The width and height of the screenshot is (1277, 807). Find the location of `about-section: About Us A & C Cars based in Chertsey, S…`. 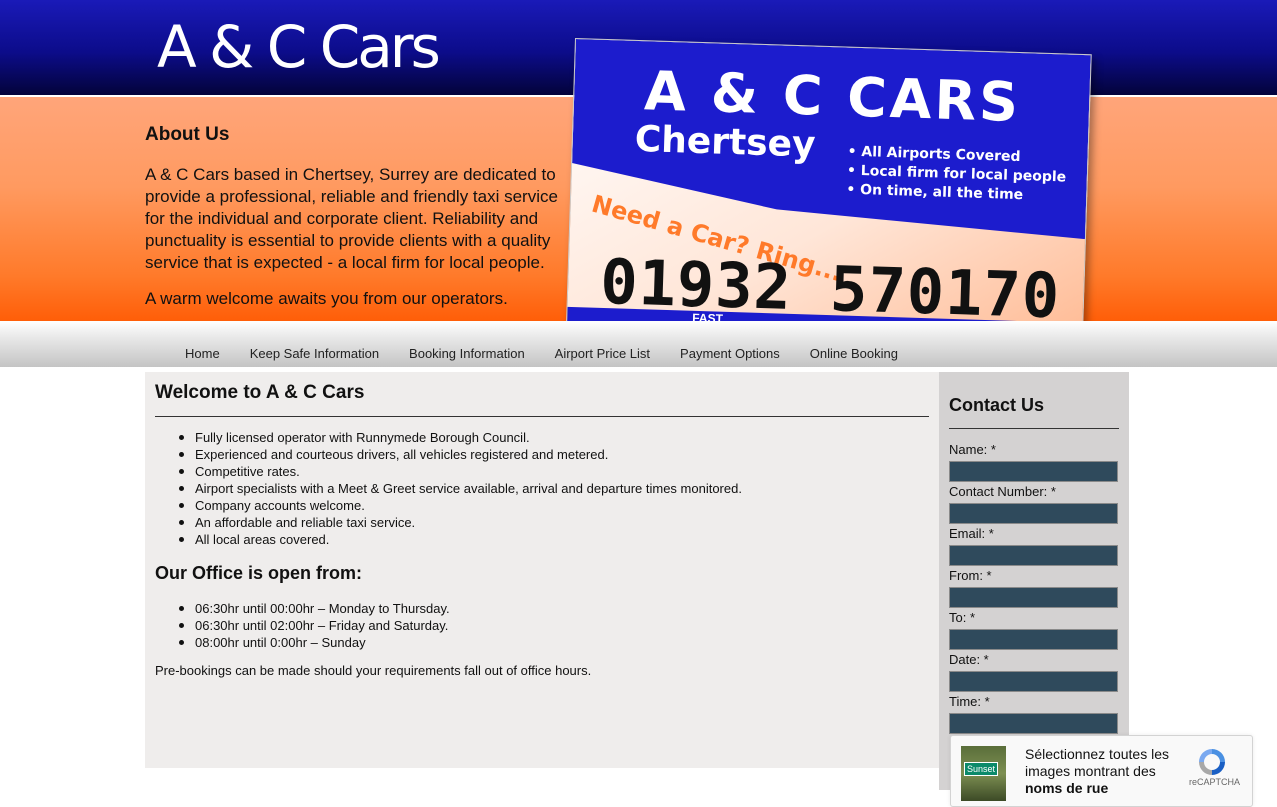

about-section: About Us A & C Cars based in Chertsey, S… is located at coordinates (355, 224).